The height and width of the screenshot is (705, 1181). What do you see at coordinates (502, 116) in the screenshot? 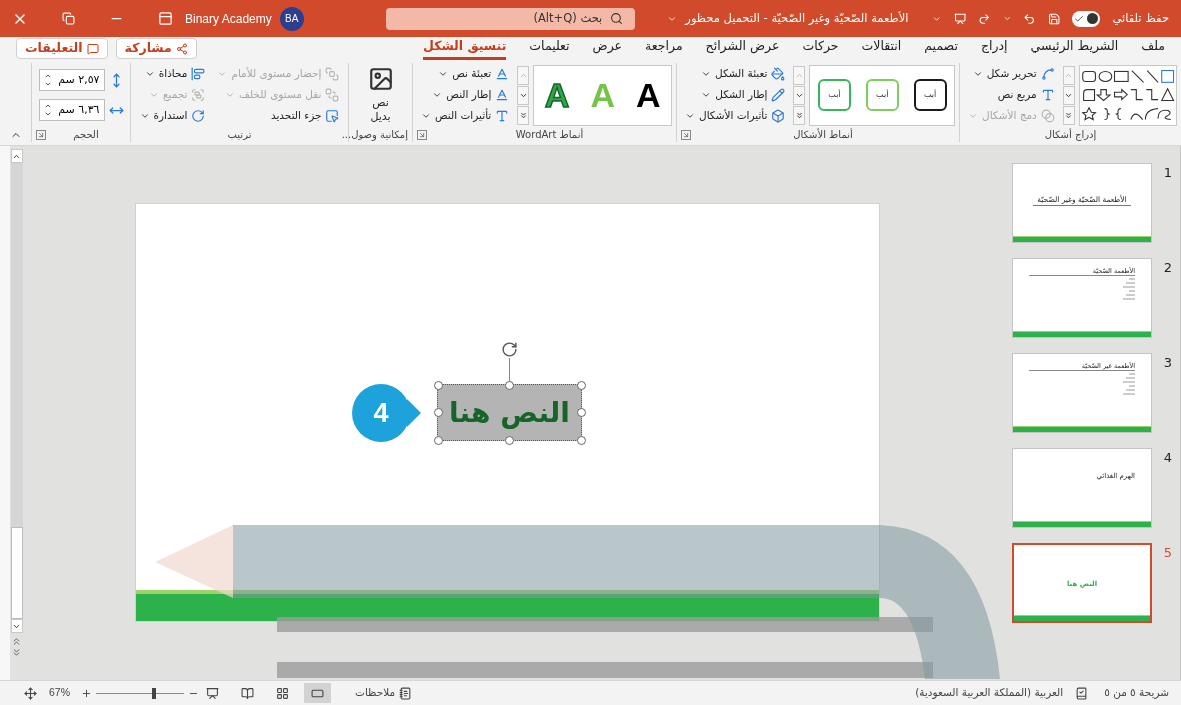
I see `letter-icon` at bounding box center [502, 116].